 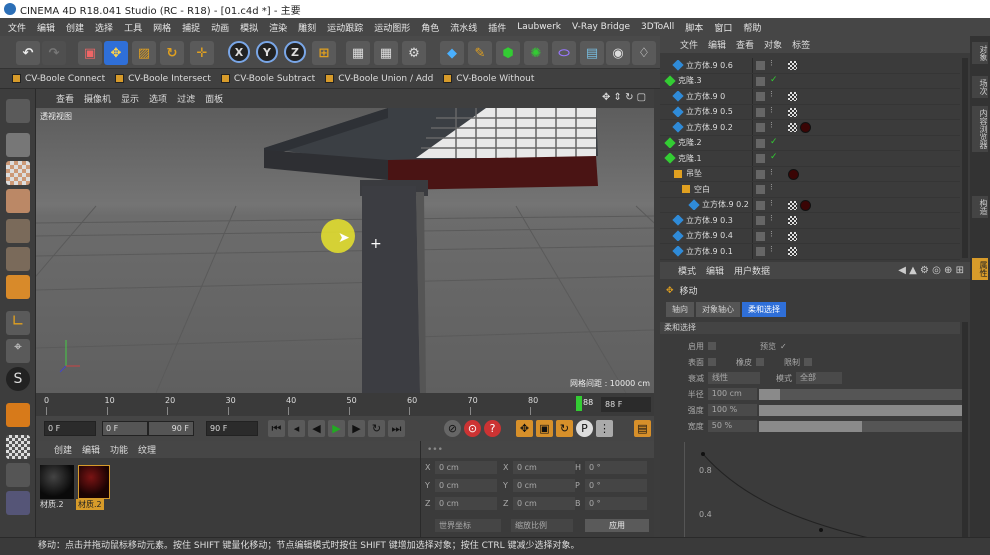 I want to click on attribute-nav-icons: ◀ ▲ ⚙ ◎ ⊕ ⊞, so click(x=931, y=270).